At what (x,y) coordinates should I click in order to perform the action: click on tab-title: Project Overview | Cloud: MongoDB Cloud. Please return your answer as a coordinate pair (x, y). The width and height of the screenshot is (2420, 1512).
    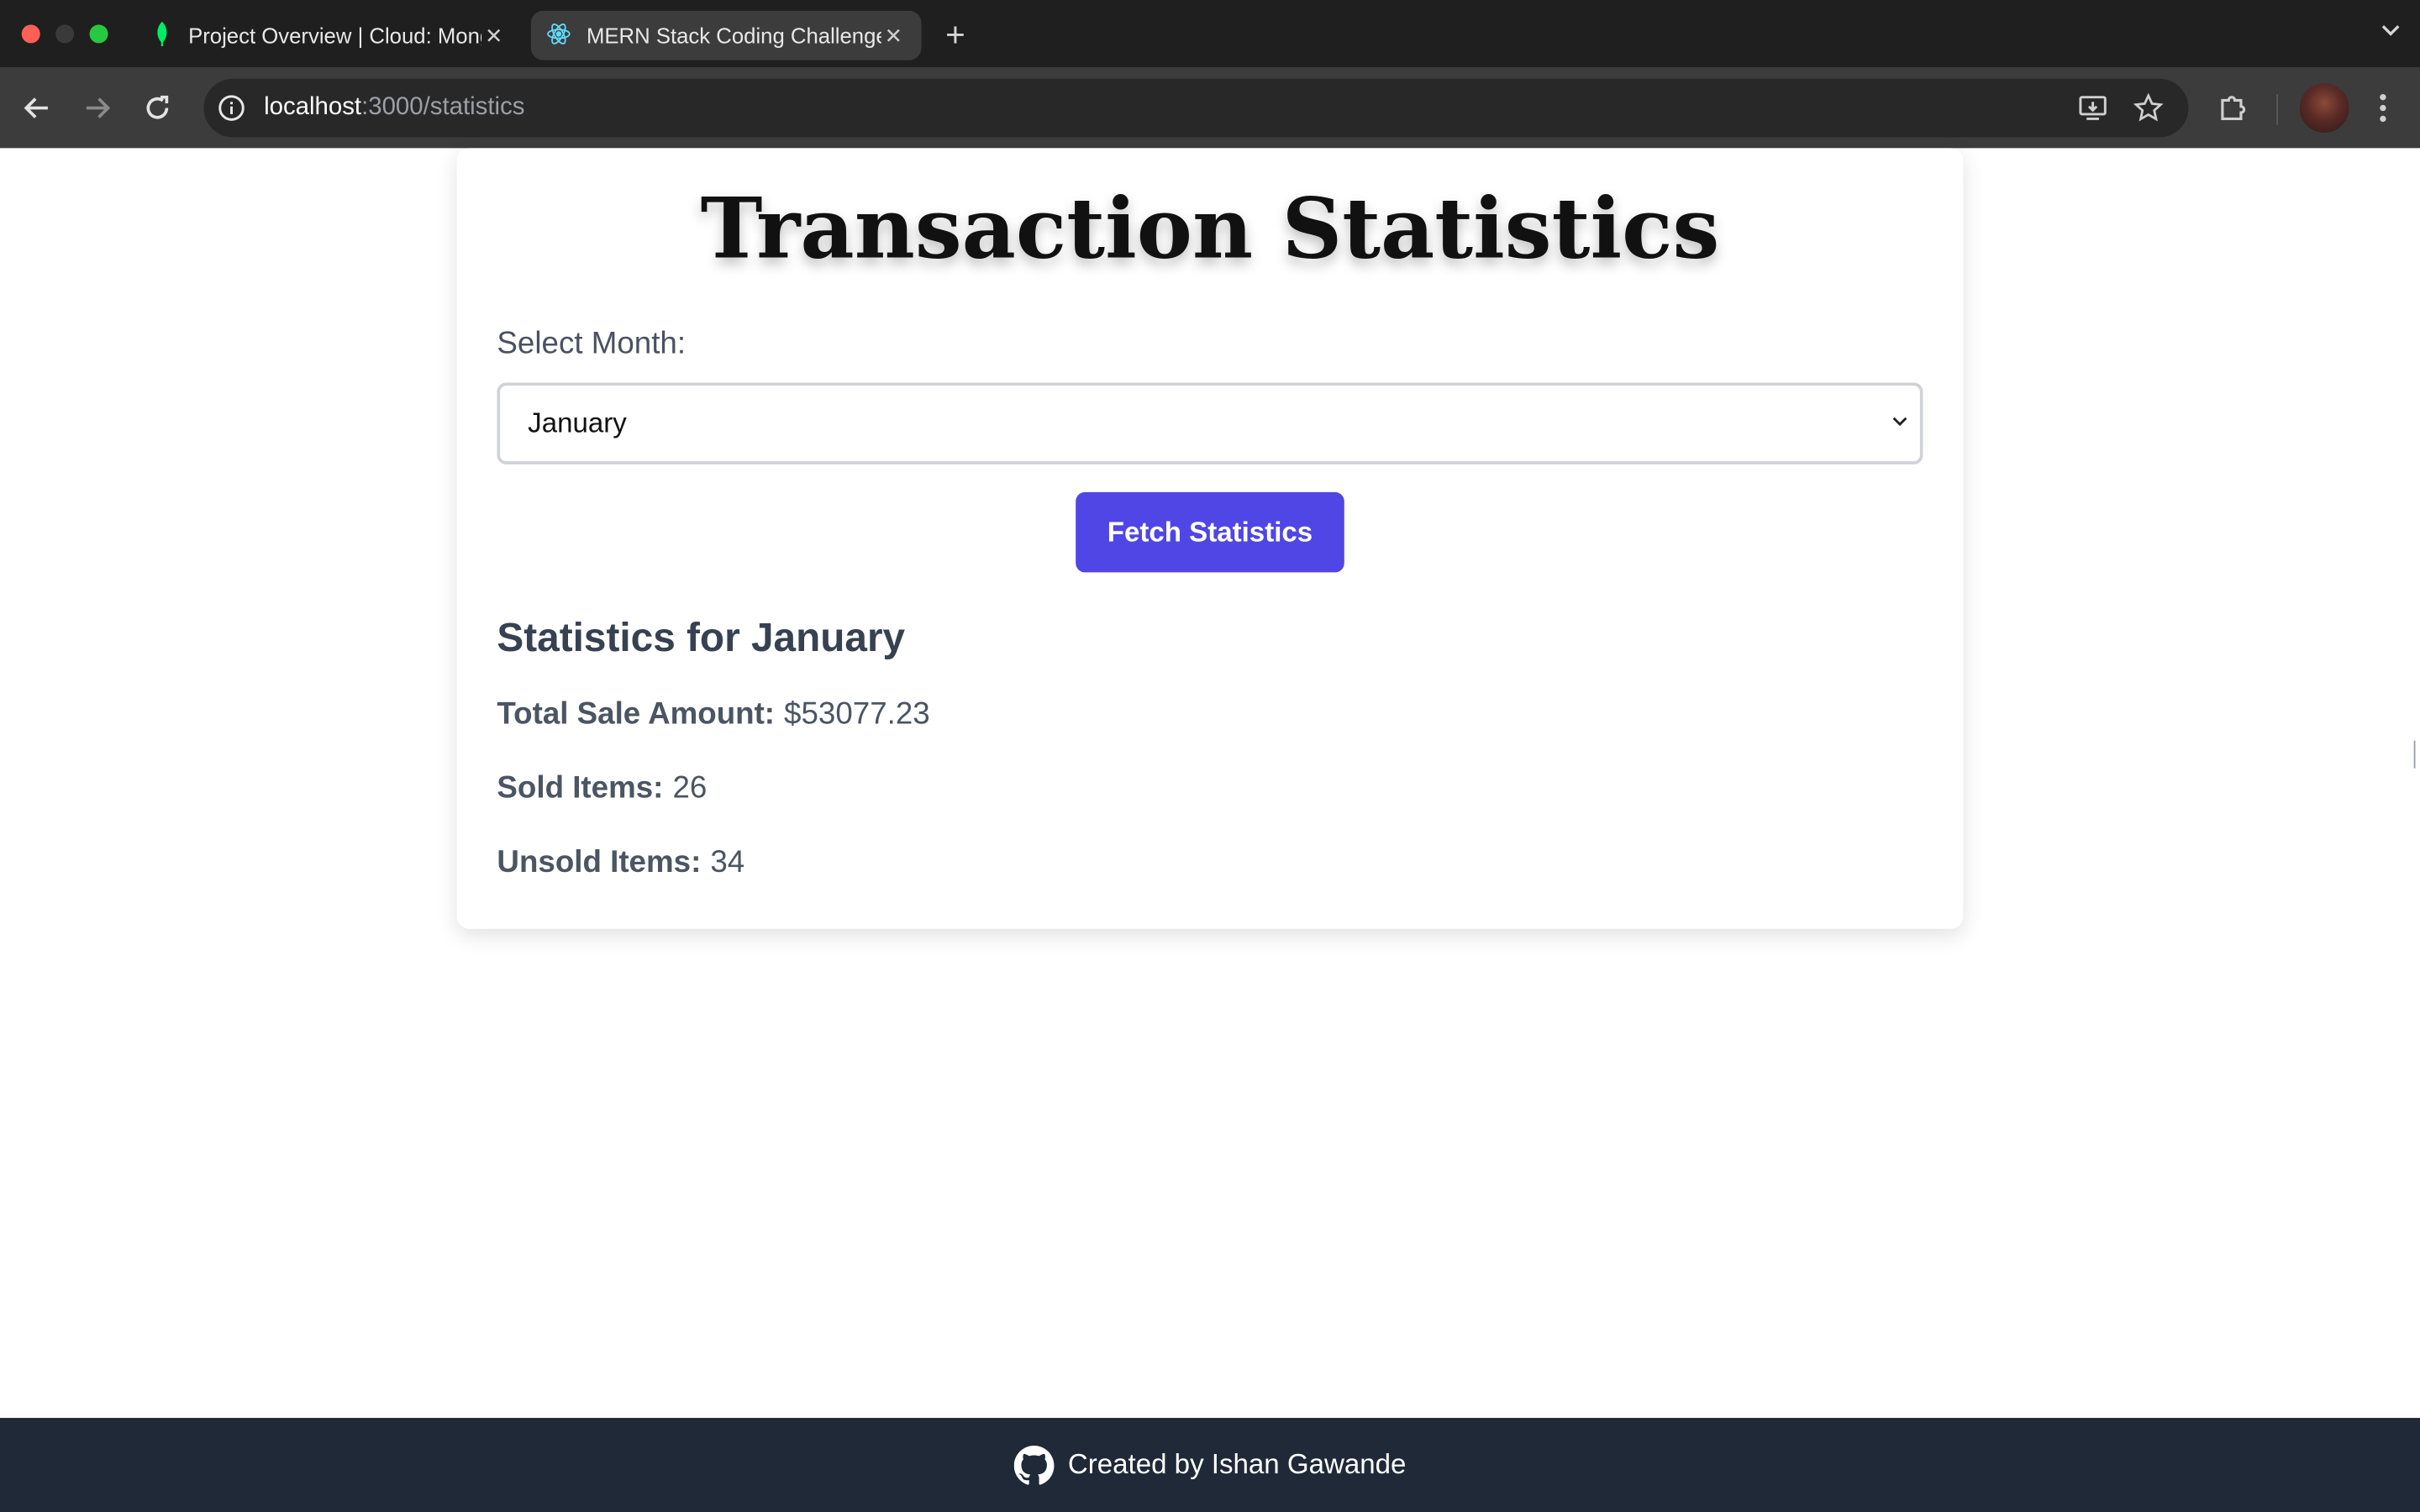
    Looking at the image, I should click on (334, 35).